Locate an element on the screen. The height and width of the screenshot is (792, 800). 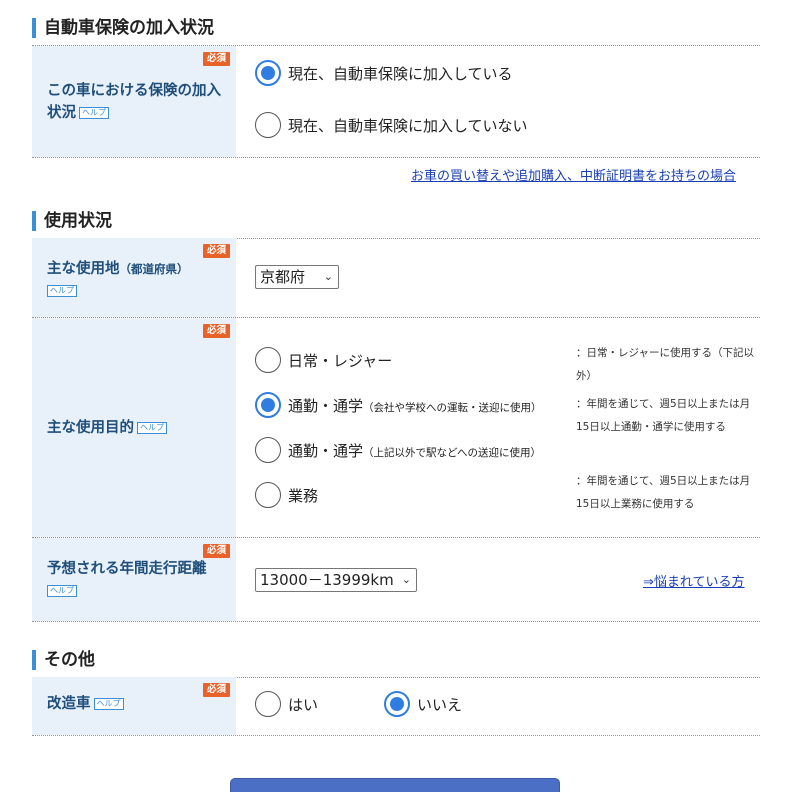
radio-purpose-commute-driving-label: 通勤・通学（会社や学校への運転・送迎に使用） is located at coordinates (415, 405).